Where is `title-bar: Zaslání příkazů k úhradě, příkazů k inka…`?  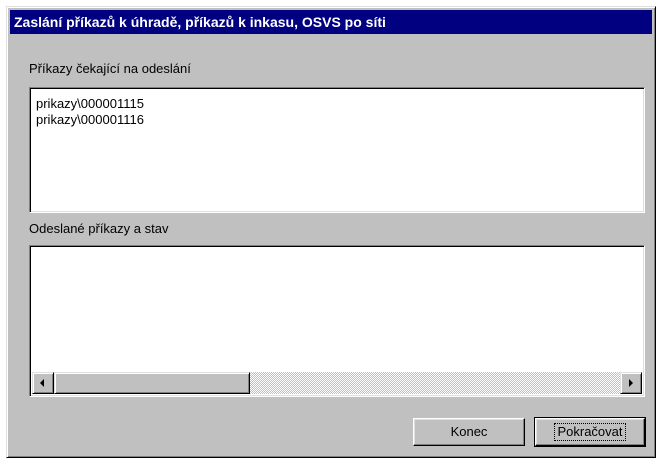 title-bar: Zaslání příkazů k úhradě, příkazů k inka… is located at coordinates (331, 22).